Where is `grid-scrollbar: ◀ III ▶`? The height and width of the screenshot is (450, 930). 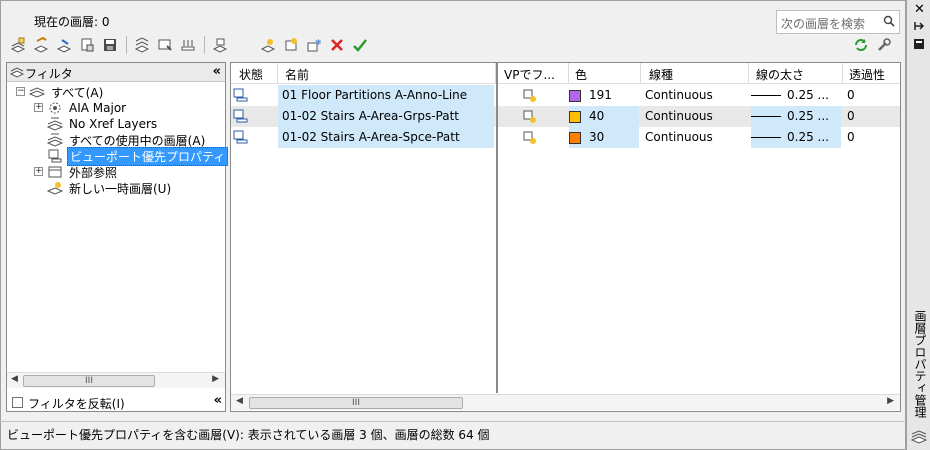 grid-scrollbar: ◀ III ▶ is located at coordinates (565, 402).